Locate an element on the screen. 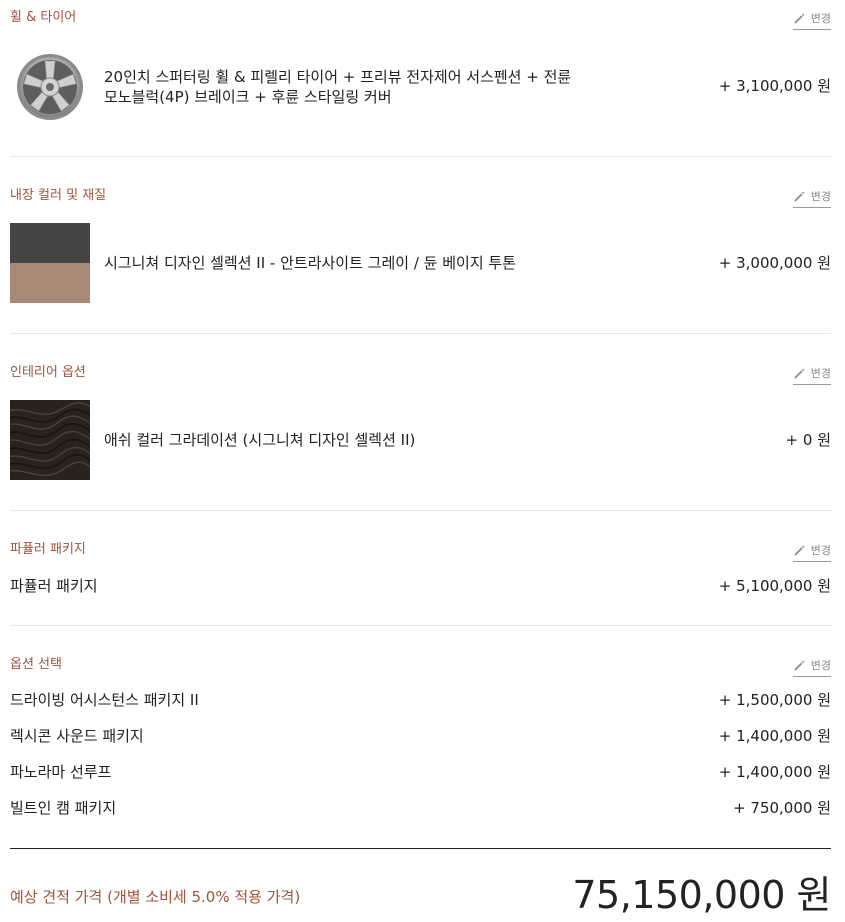 Image resolution: width=845 pixels, height=922 pixels. item-price: + 0 원 is located at coordinates (808, 440).